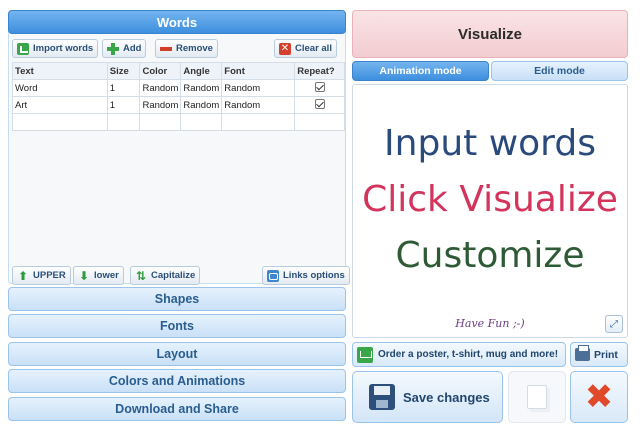 The height and width of the screenshot is (436, 640). Describe the element at coordinates (63, 48) in the screenshot. I see `import-words-label: Import words` at that location.